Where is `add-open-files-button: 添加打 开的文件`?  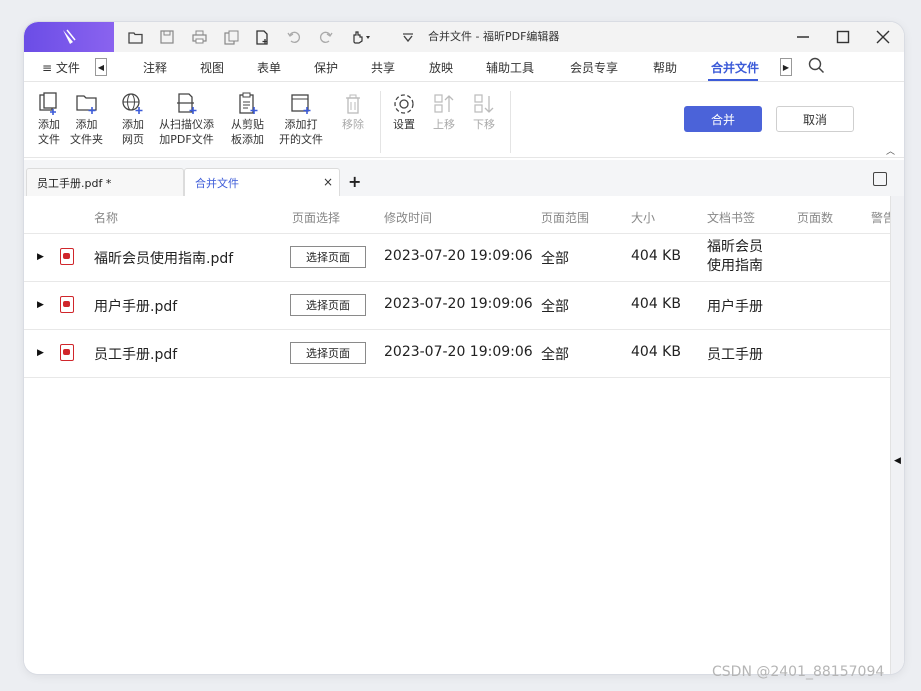 add-open-files-button: 添加打 开的文件 is located at coordinates (301, 119).